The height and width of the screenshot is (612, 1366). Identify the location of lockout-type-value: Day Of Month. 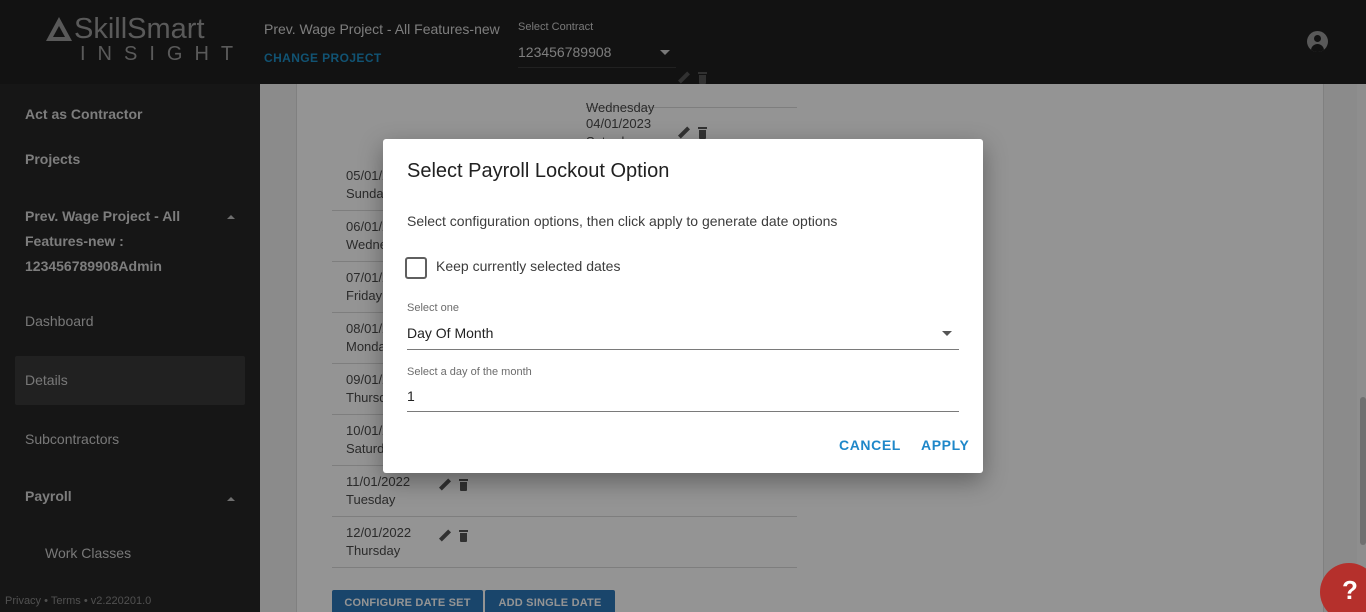
(450, 333).